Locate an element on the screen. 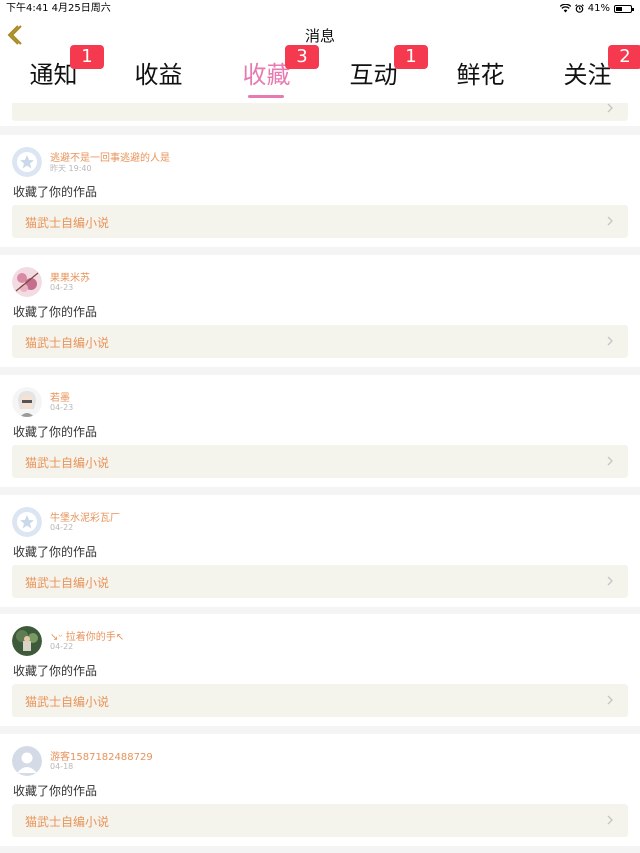  green-photo-avatar-icon is located at coordinates (27, 641).